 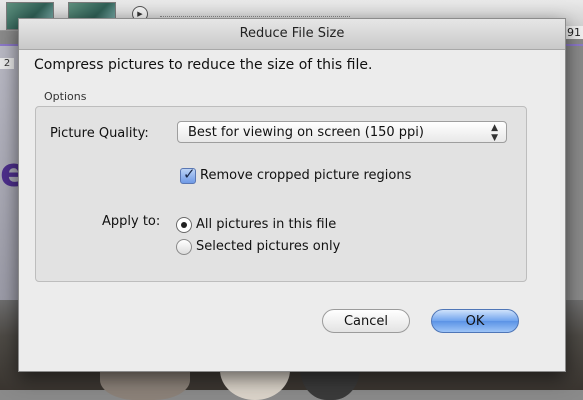 What do you see at coordinates (65, 96) in the screenshot?
I see `options-group-label: Options` at bounding box center [65, 96].